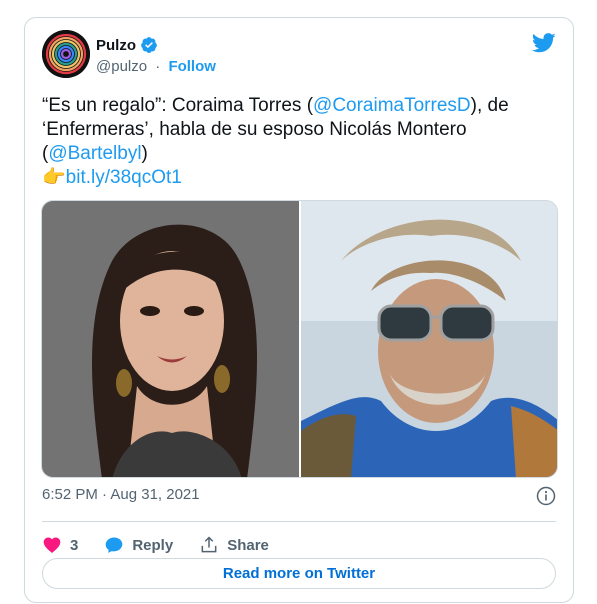 The width and height of the screenshot is (597, 604). Describe the element at coordinates (52, 545) in the screenshot. I see `heart-icon` at that location.